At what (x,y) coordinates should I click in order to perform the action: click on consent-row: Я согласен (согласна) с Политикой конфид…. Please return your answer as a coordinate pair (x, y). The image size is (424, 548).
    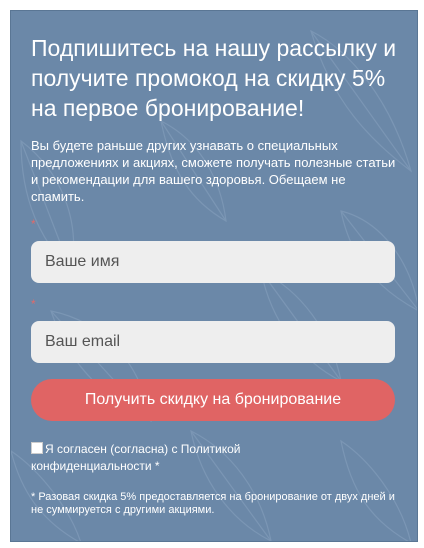
    Looking at the image, I should click on (181, 458).